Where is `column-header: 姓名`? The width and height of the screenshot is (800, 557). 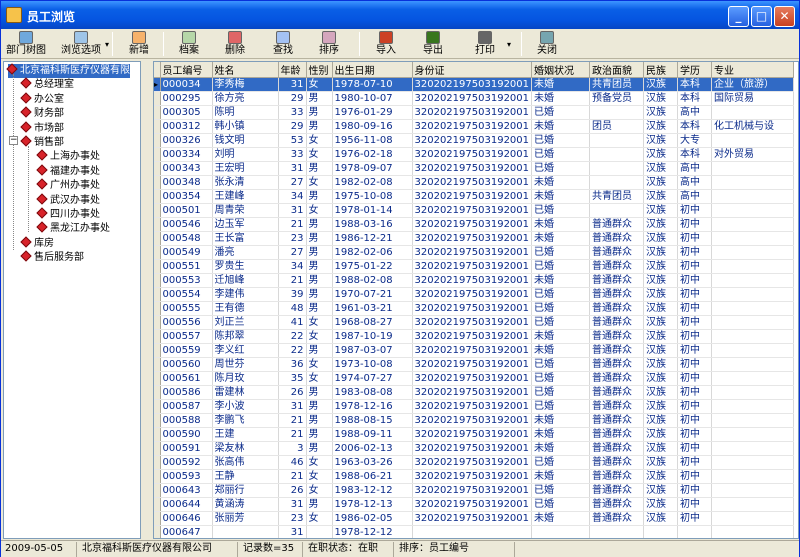
column-header: 姓名 is located at coordinates (245, 70).